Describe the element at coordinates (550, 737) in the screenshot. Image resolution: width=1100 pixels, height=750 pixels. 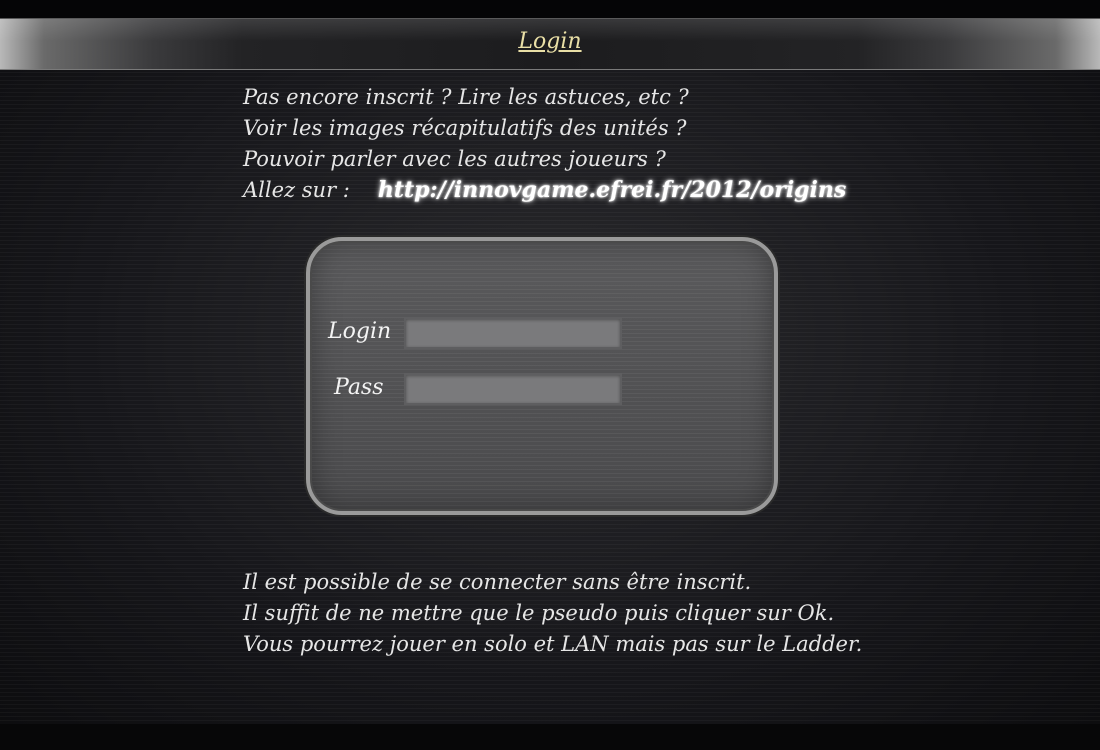
I see `bottom-edge` at that location.